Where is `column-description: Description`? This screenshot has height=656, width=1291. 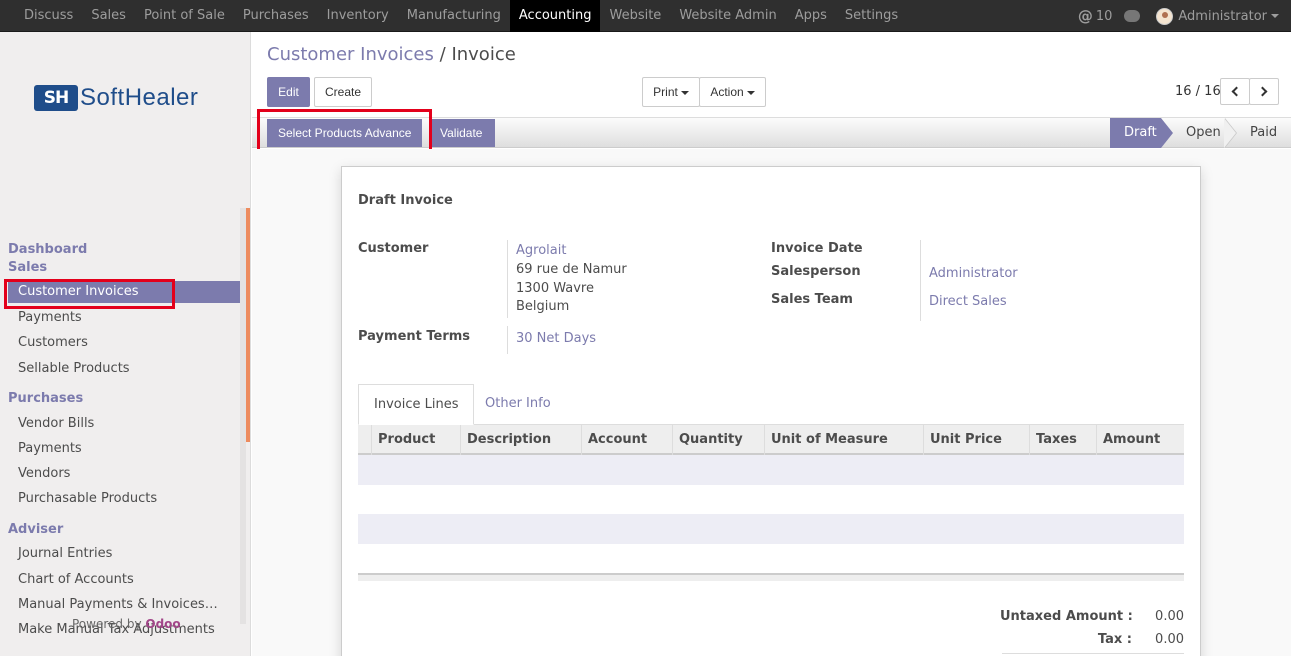 column-description: Description is located at coordinates (521, 440).